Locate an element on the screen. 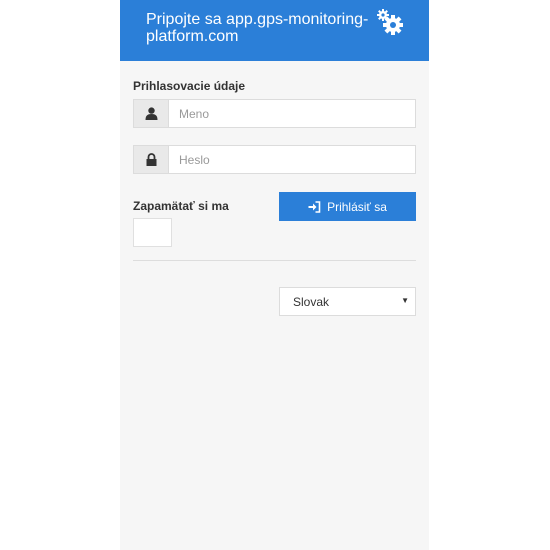 This screenshot has width=550, height=550. username-addon is located at coordinates (151, 113).